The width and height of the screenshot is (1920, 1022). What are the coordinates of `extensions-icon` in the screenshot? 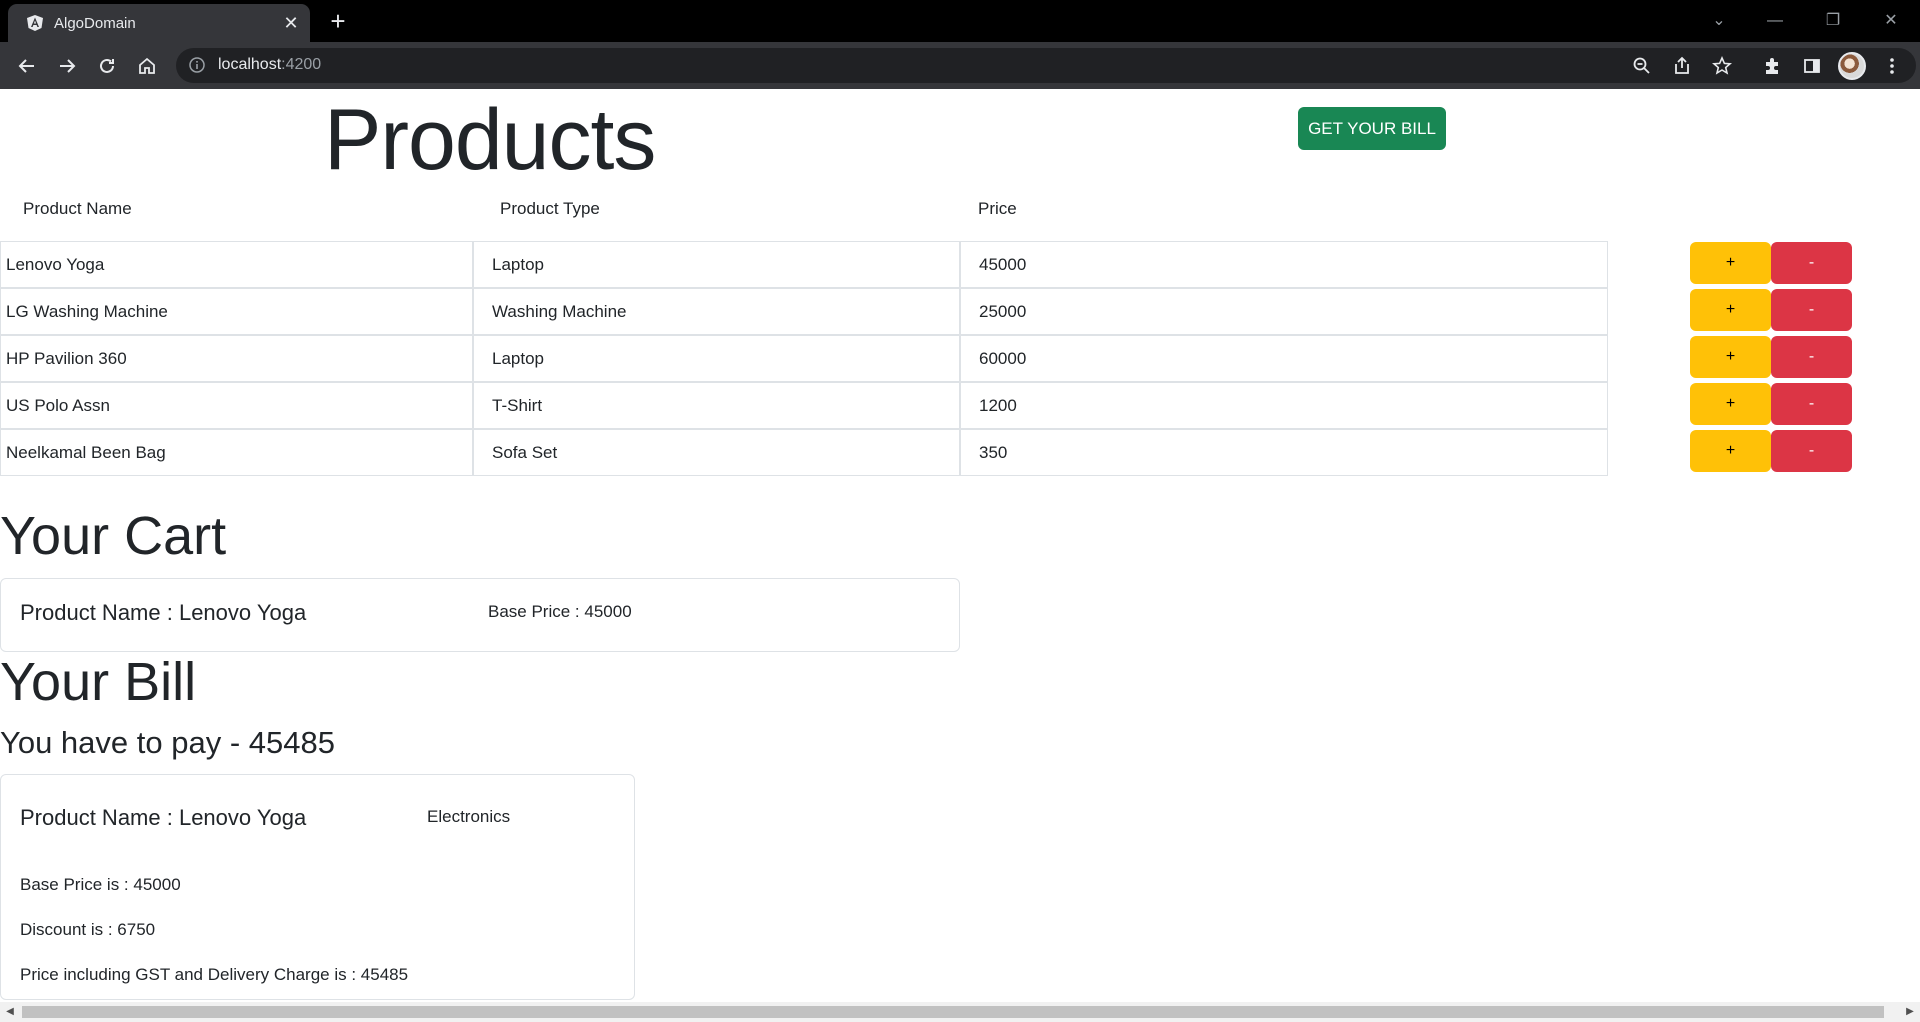 It's located at (1772, 66).